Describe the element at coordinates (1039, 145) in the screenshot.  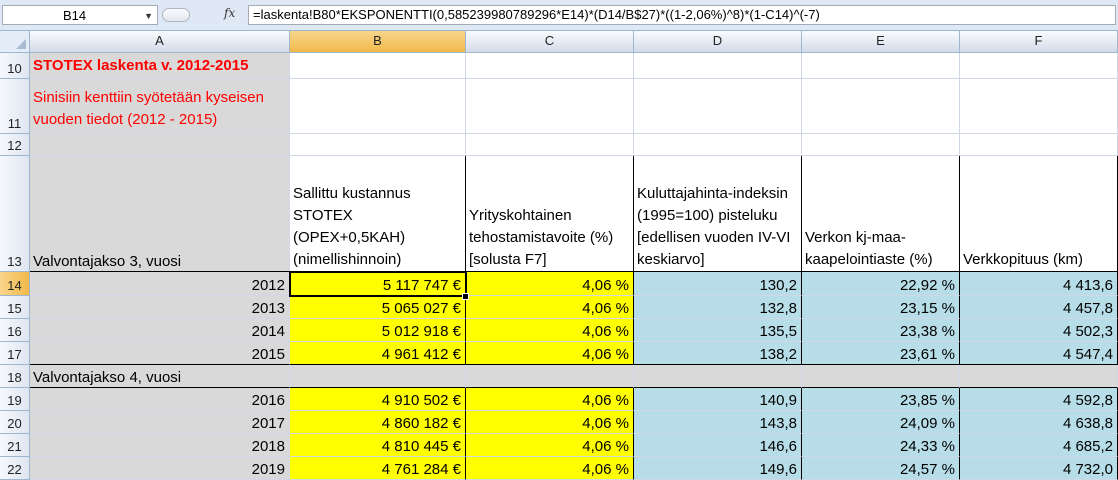
I see `cell-f12` at that location.